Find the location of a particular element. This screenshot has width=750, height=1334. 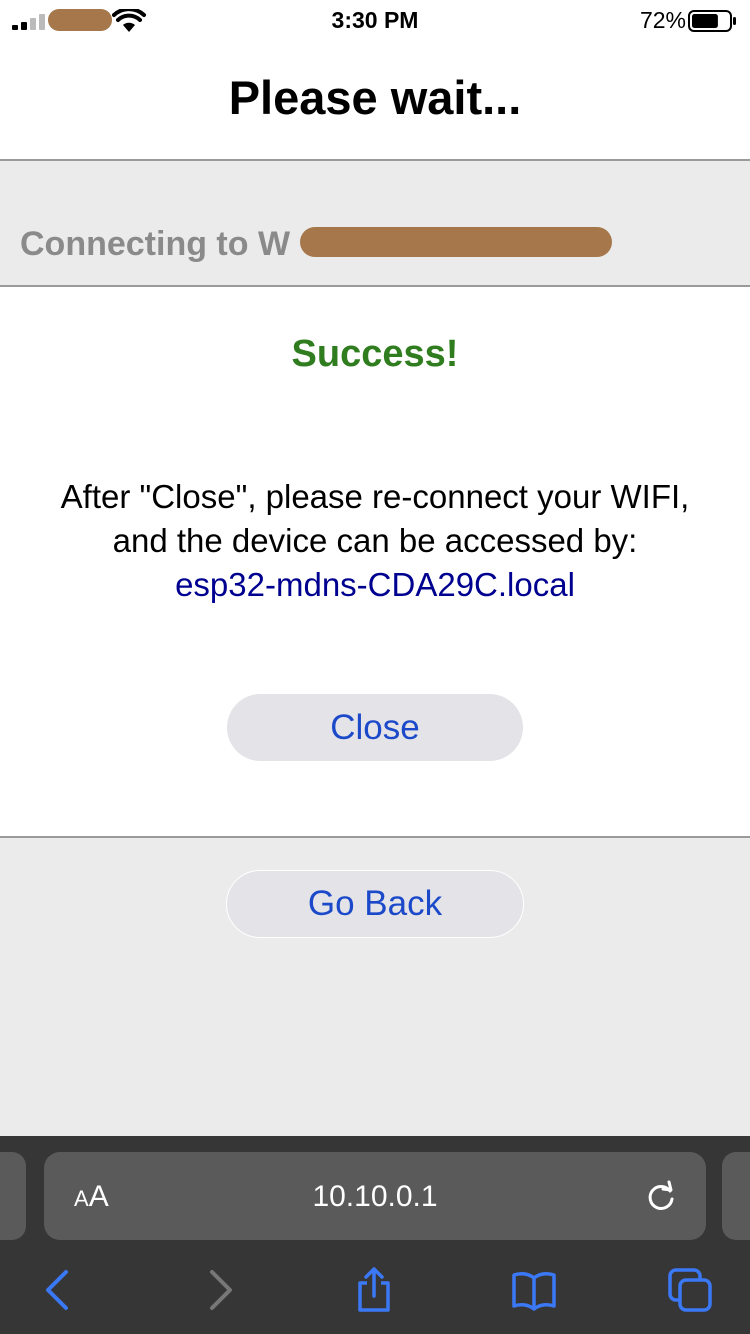

next-tab-peek is located at coordinates (736, 1196).